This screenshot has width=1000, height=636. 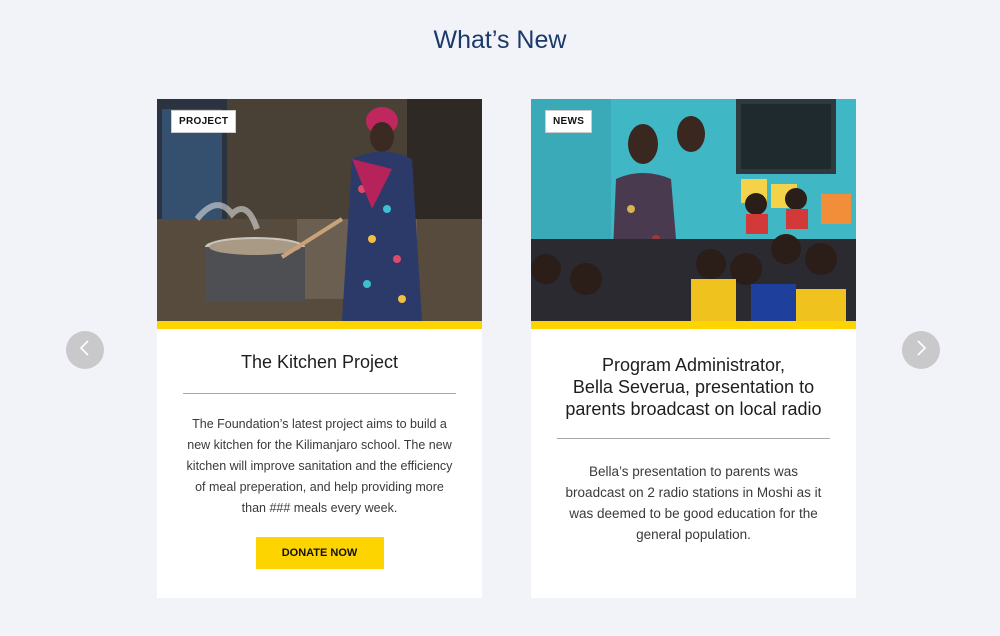 I want to click on carousel-next-button, so click(x=921, y=350).